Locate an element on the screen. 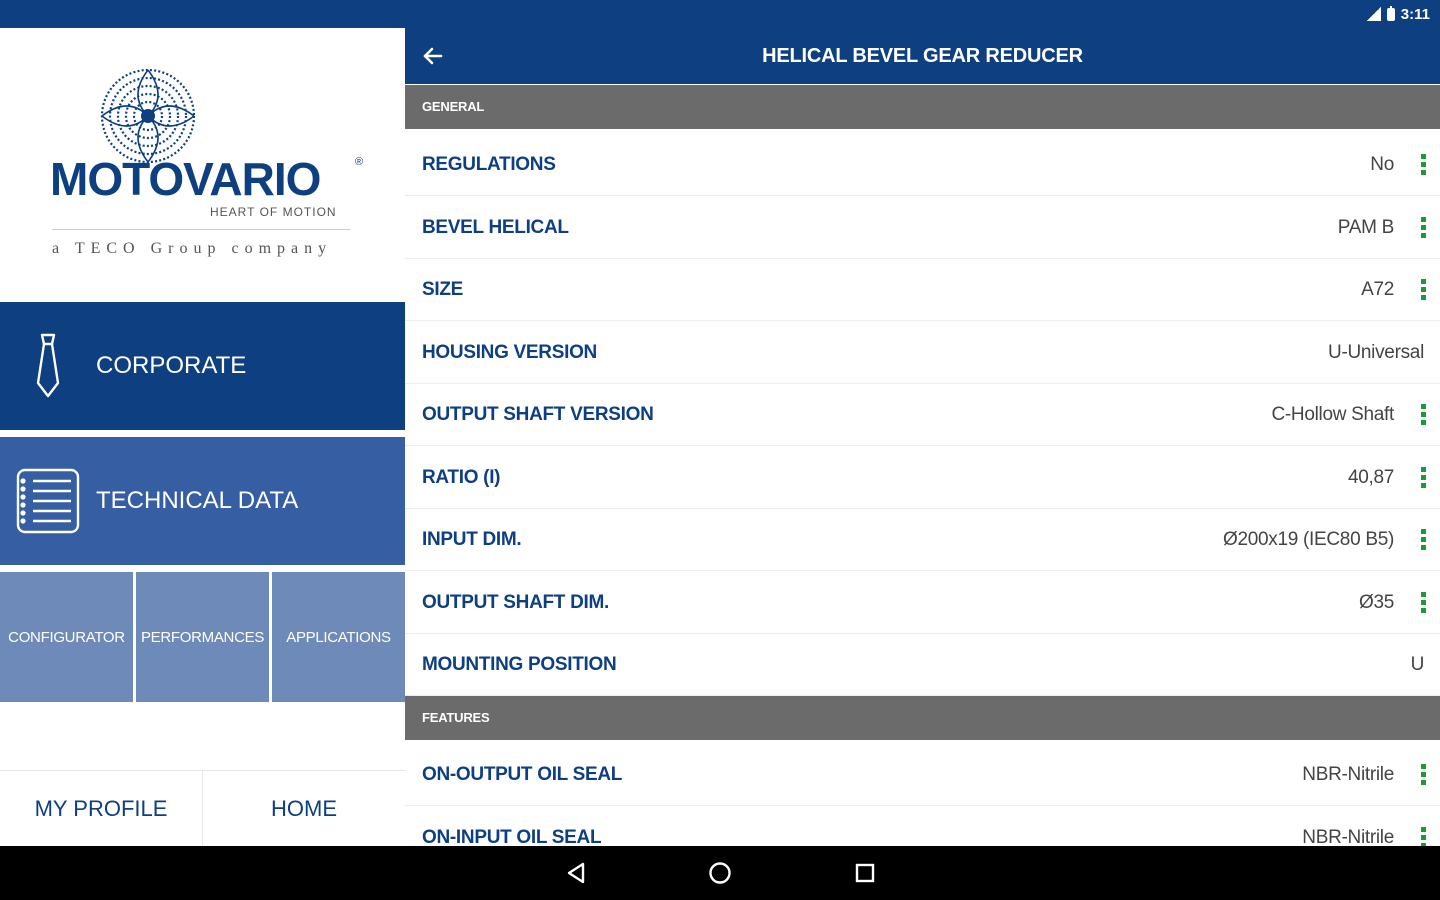 The height and width of the screenshot is (900, 1440). arrow-left-icon is located at coordinates (433, 56).